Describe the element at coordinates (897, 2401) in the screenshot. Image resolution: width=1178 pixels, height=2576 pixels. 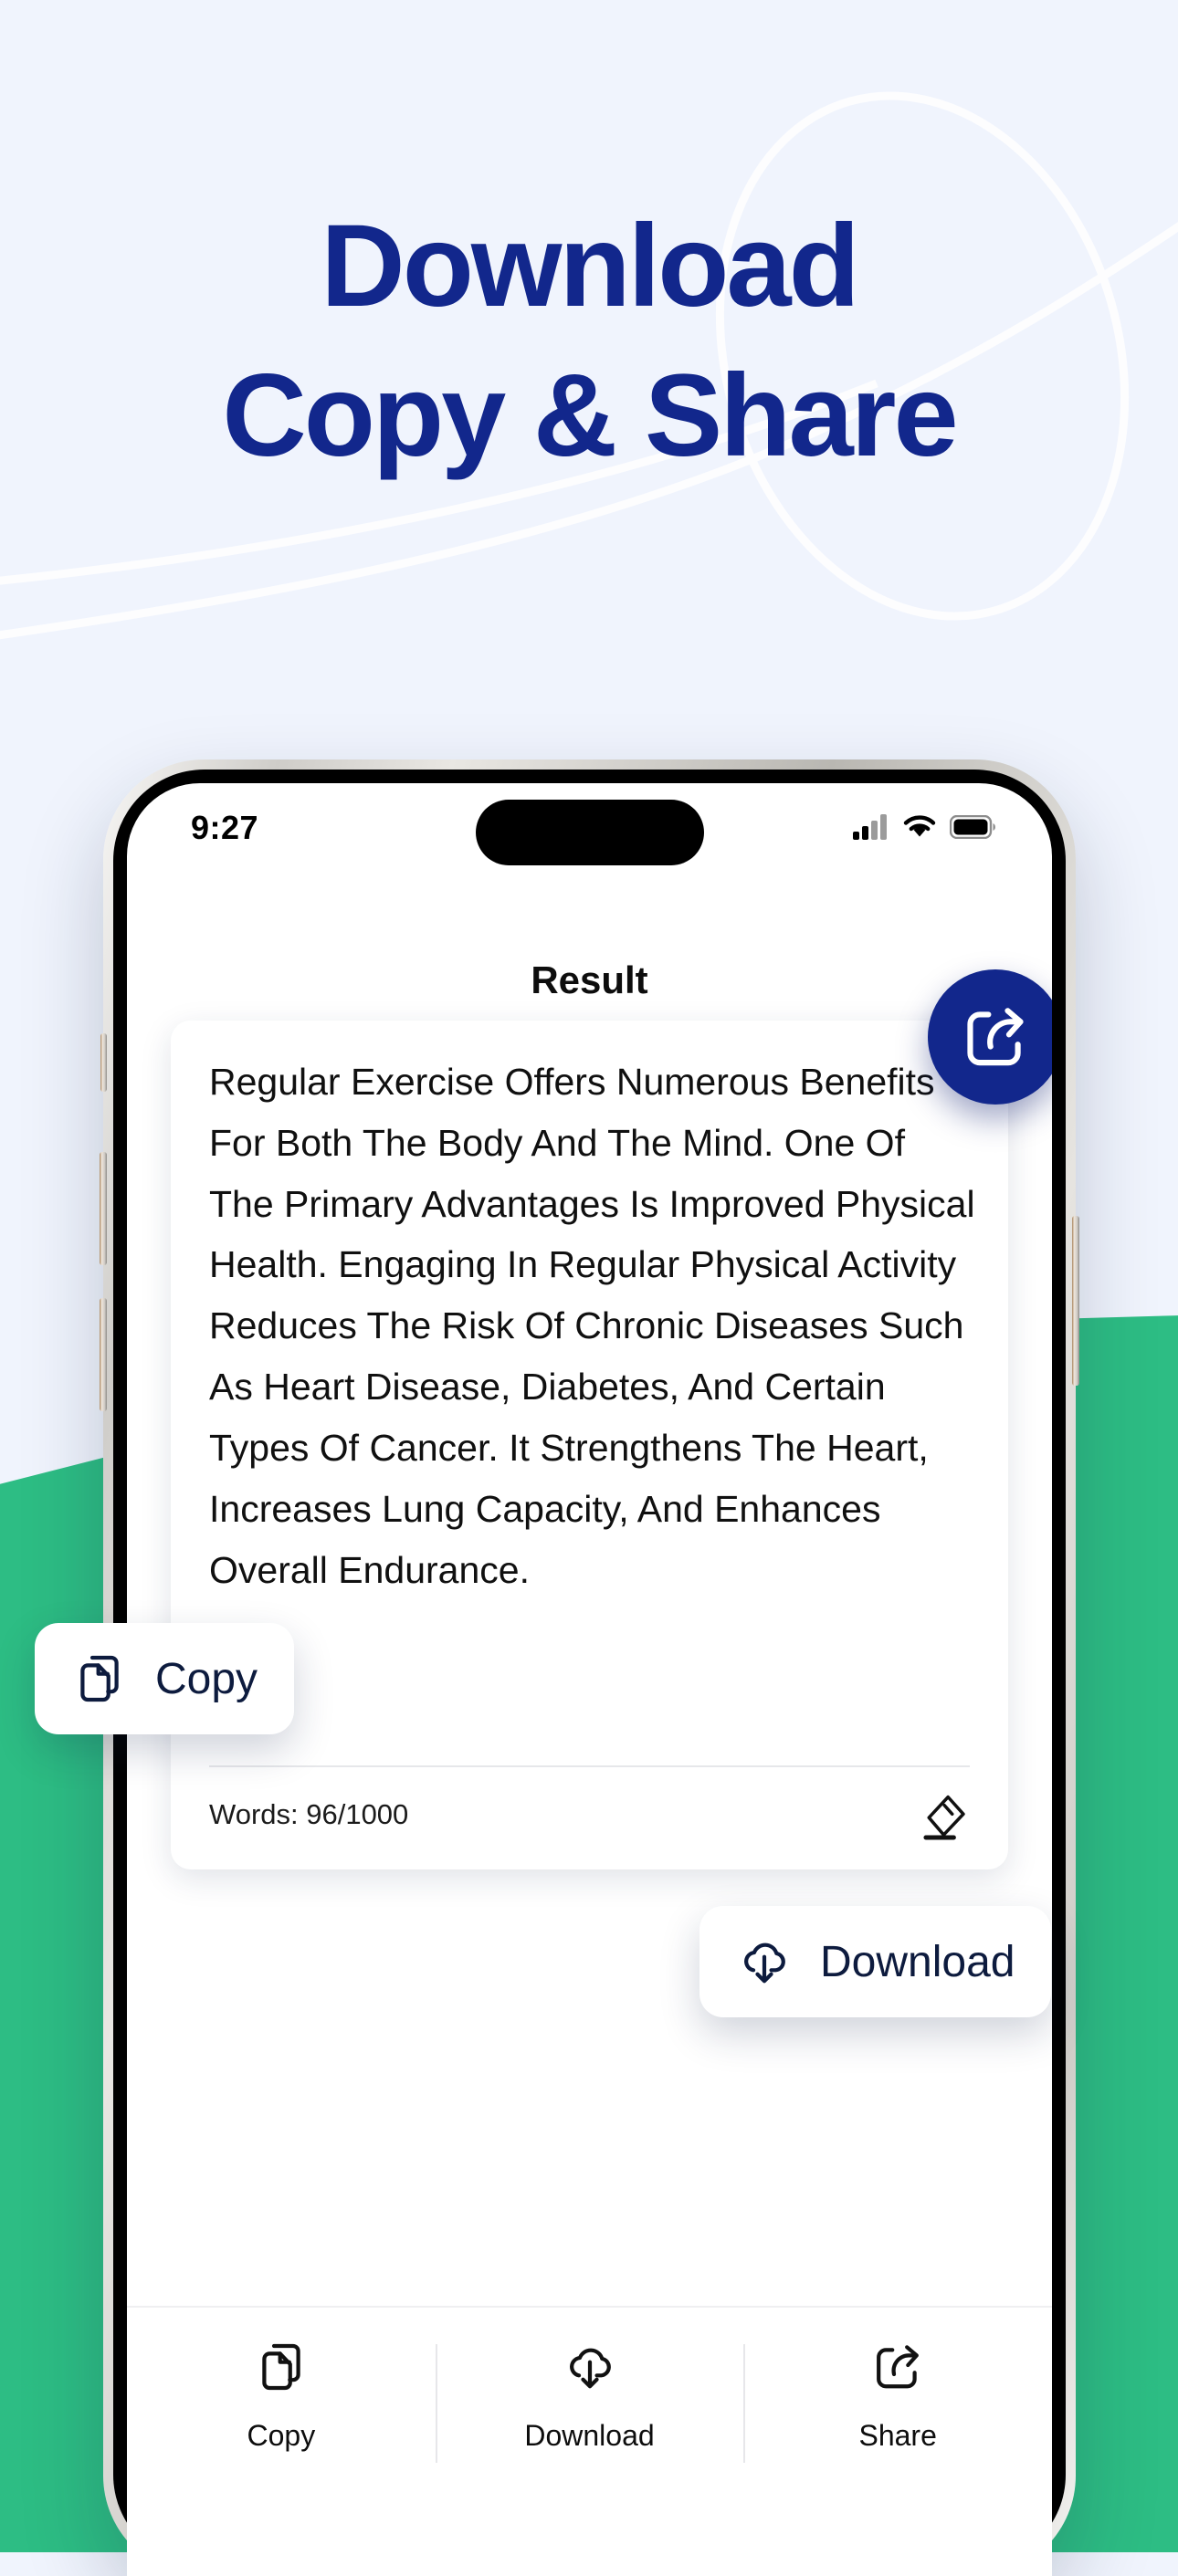
I see `tab-share: Share` at that location.